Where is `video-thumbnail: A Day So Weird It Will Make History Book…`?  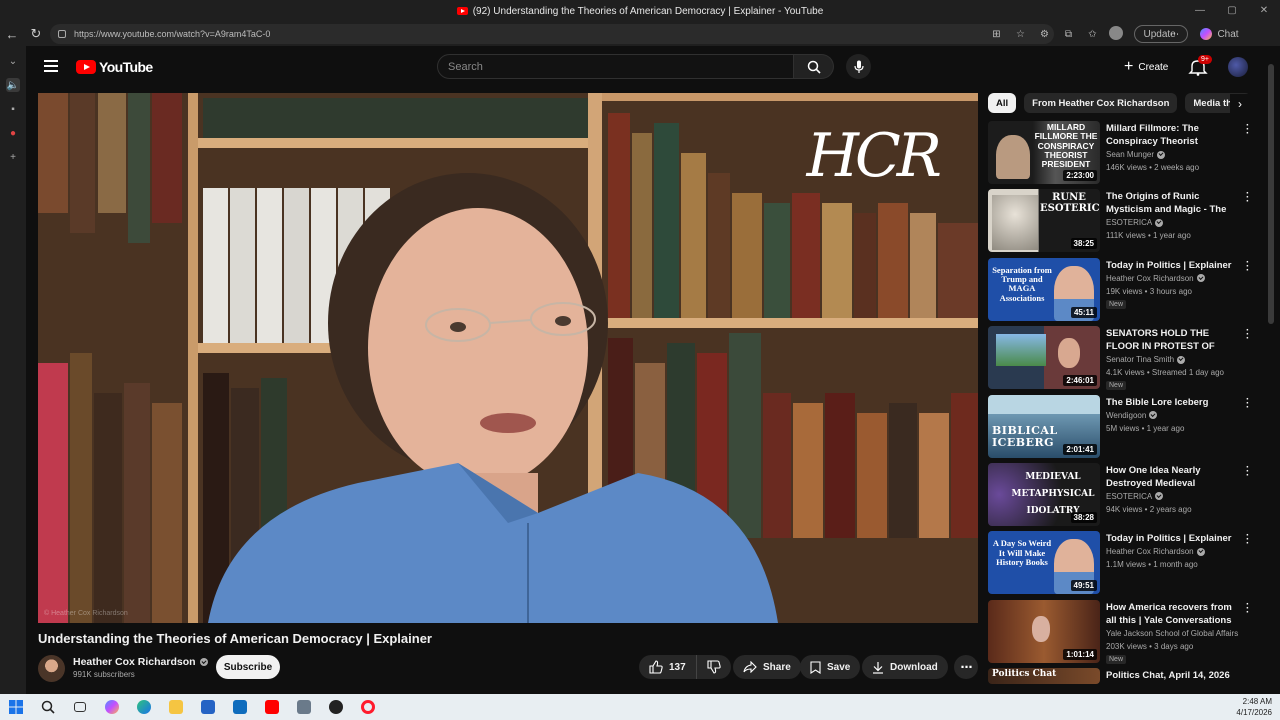 video-thumbnail: A Day So Weird It Will Make History Book… is located at coordinates (1044, 563).